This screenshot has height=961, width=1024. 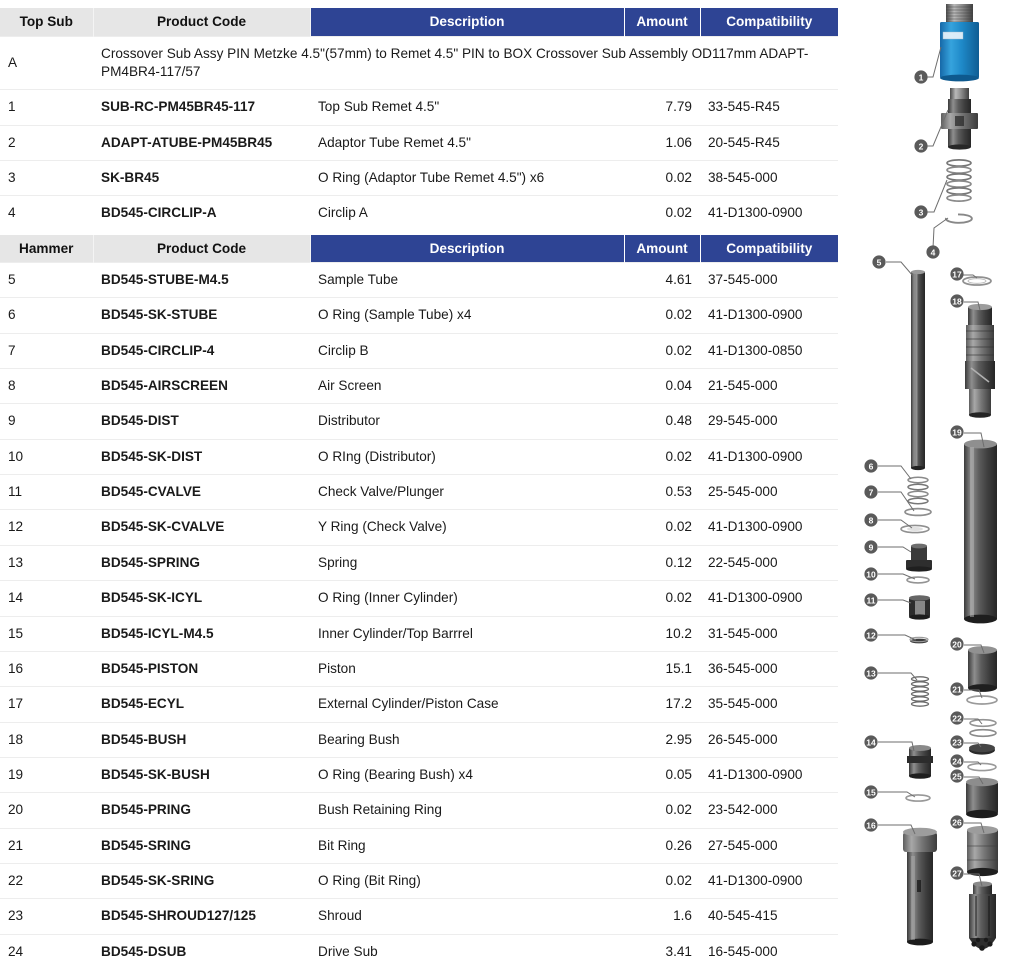 What do you see at coordinates (419, 562) in the screenshot?
I see `table-row: 13 BD545-SPRING Spring 0.12 22-545-000` at bounding box center [419, 562].